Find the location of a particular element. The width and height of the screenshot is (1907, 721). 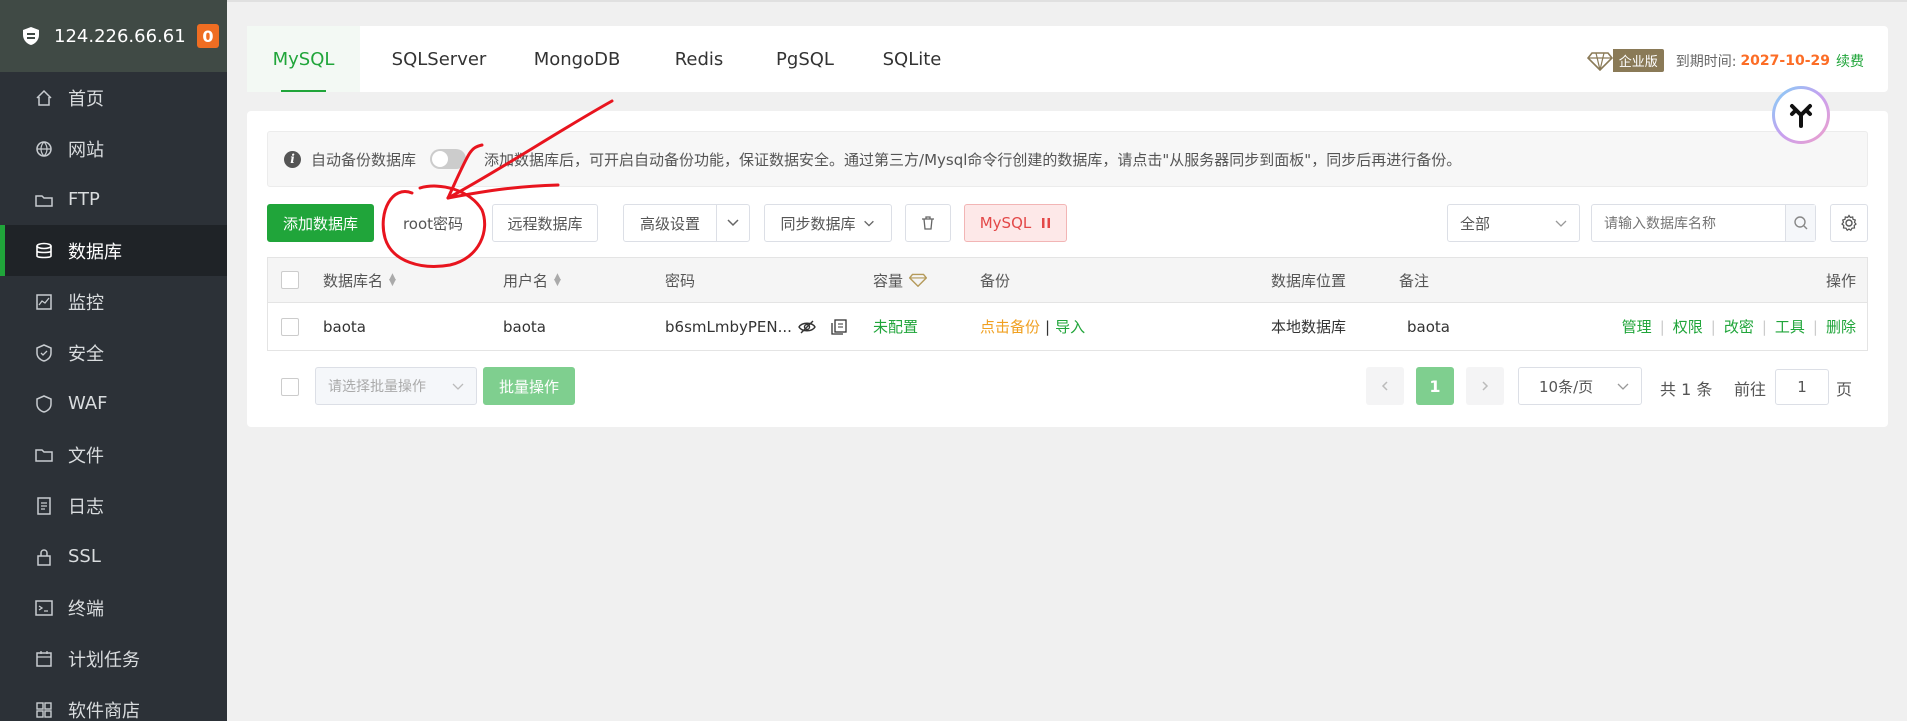

page-size-select: 10条/页 is located at coordinates (1580, 386).